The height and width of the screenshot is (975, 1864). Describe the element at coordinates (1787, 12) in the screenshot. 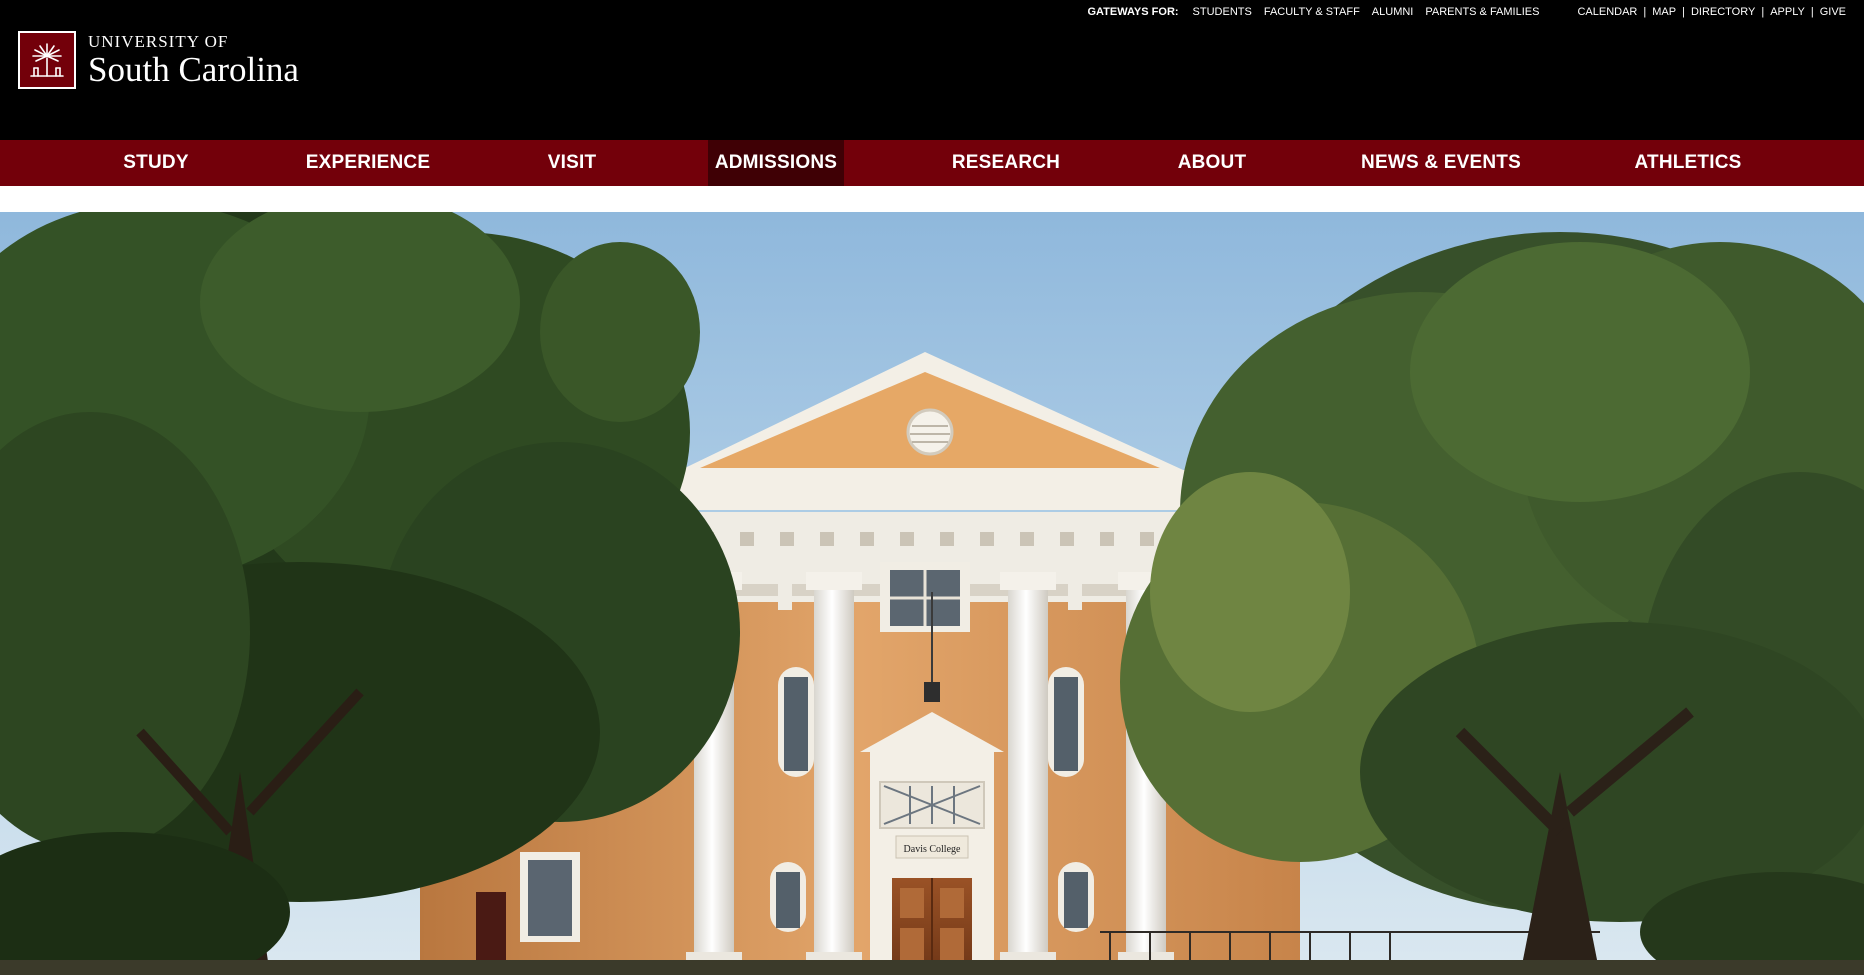

I see `apply-link: APPLY` at that location.